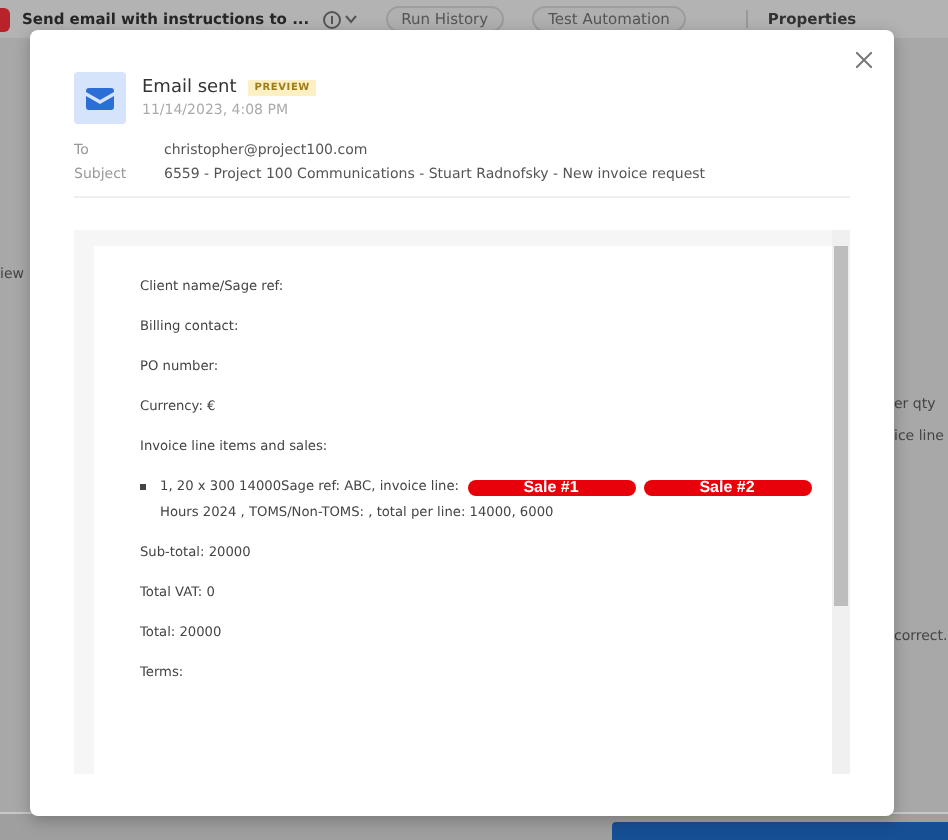 The height and width of the screenshot is (840, 948). Describe the element at coordinates (189, 88) in the screenshot. I see `dialog-title: Email sent` at that location.